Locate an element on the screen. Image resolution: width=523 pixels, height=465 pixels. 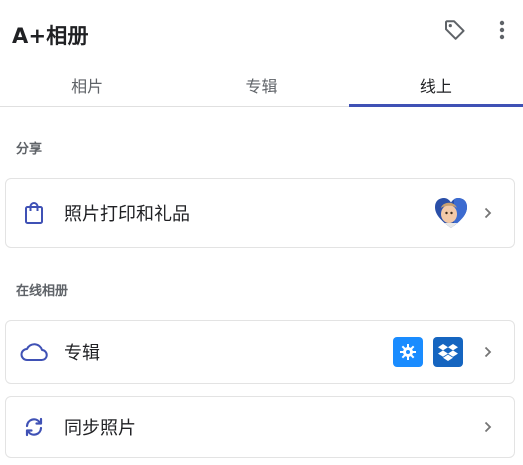
app-header: A+相册 is located at coordinates (261, 32).